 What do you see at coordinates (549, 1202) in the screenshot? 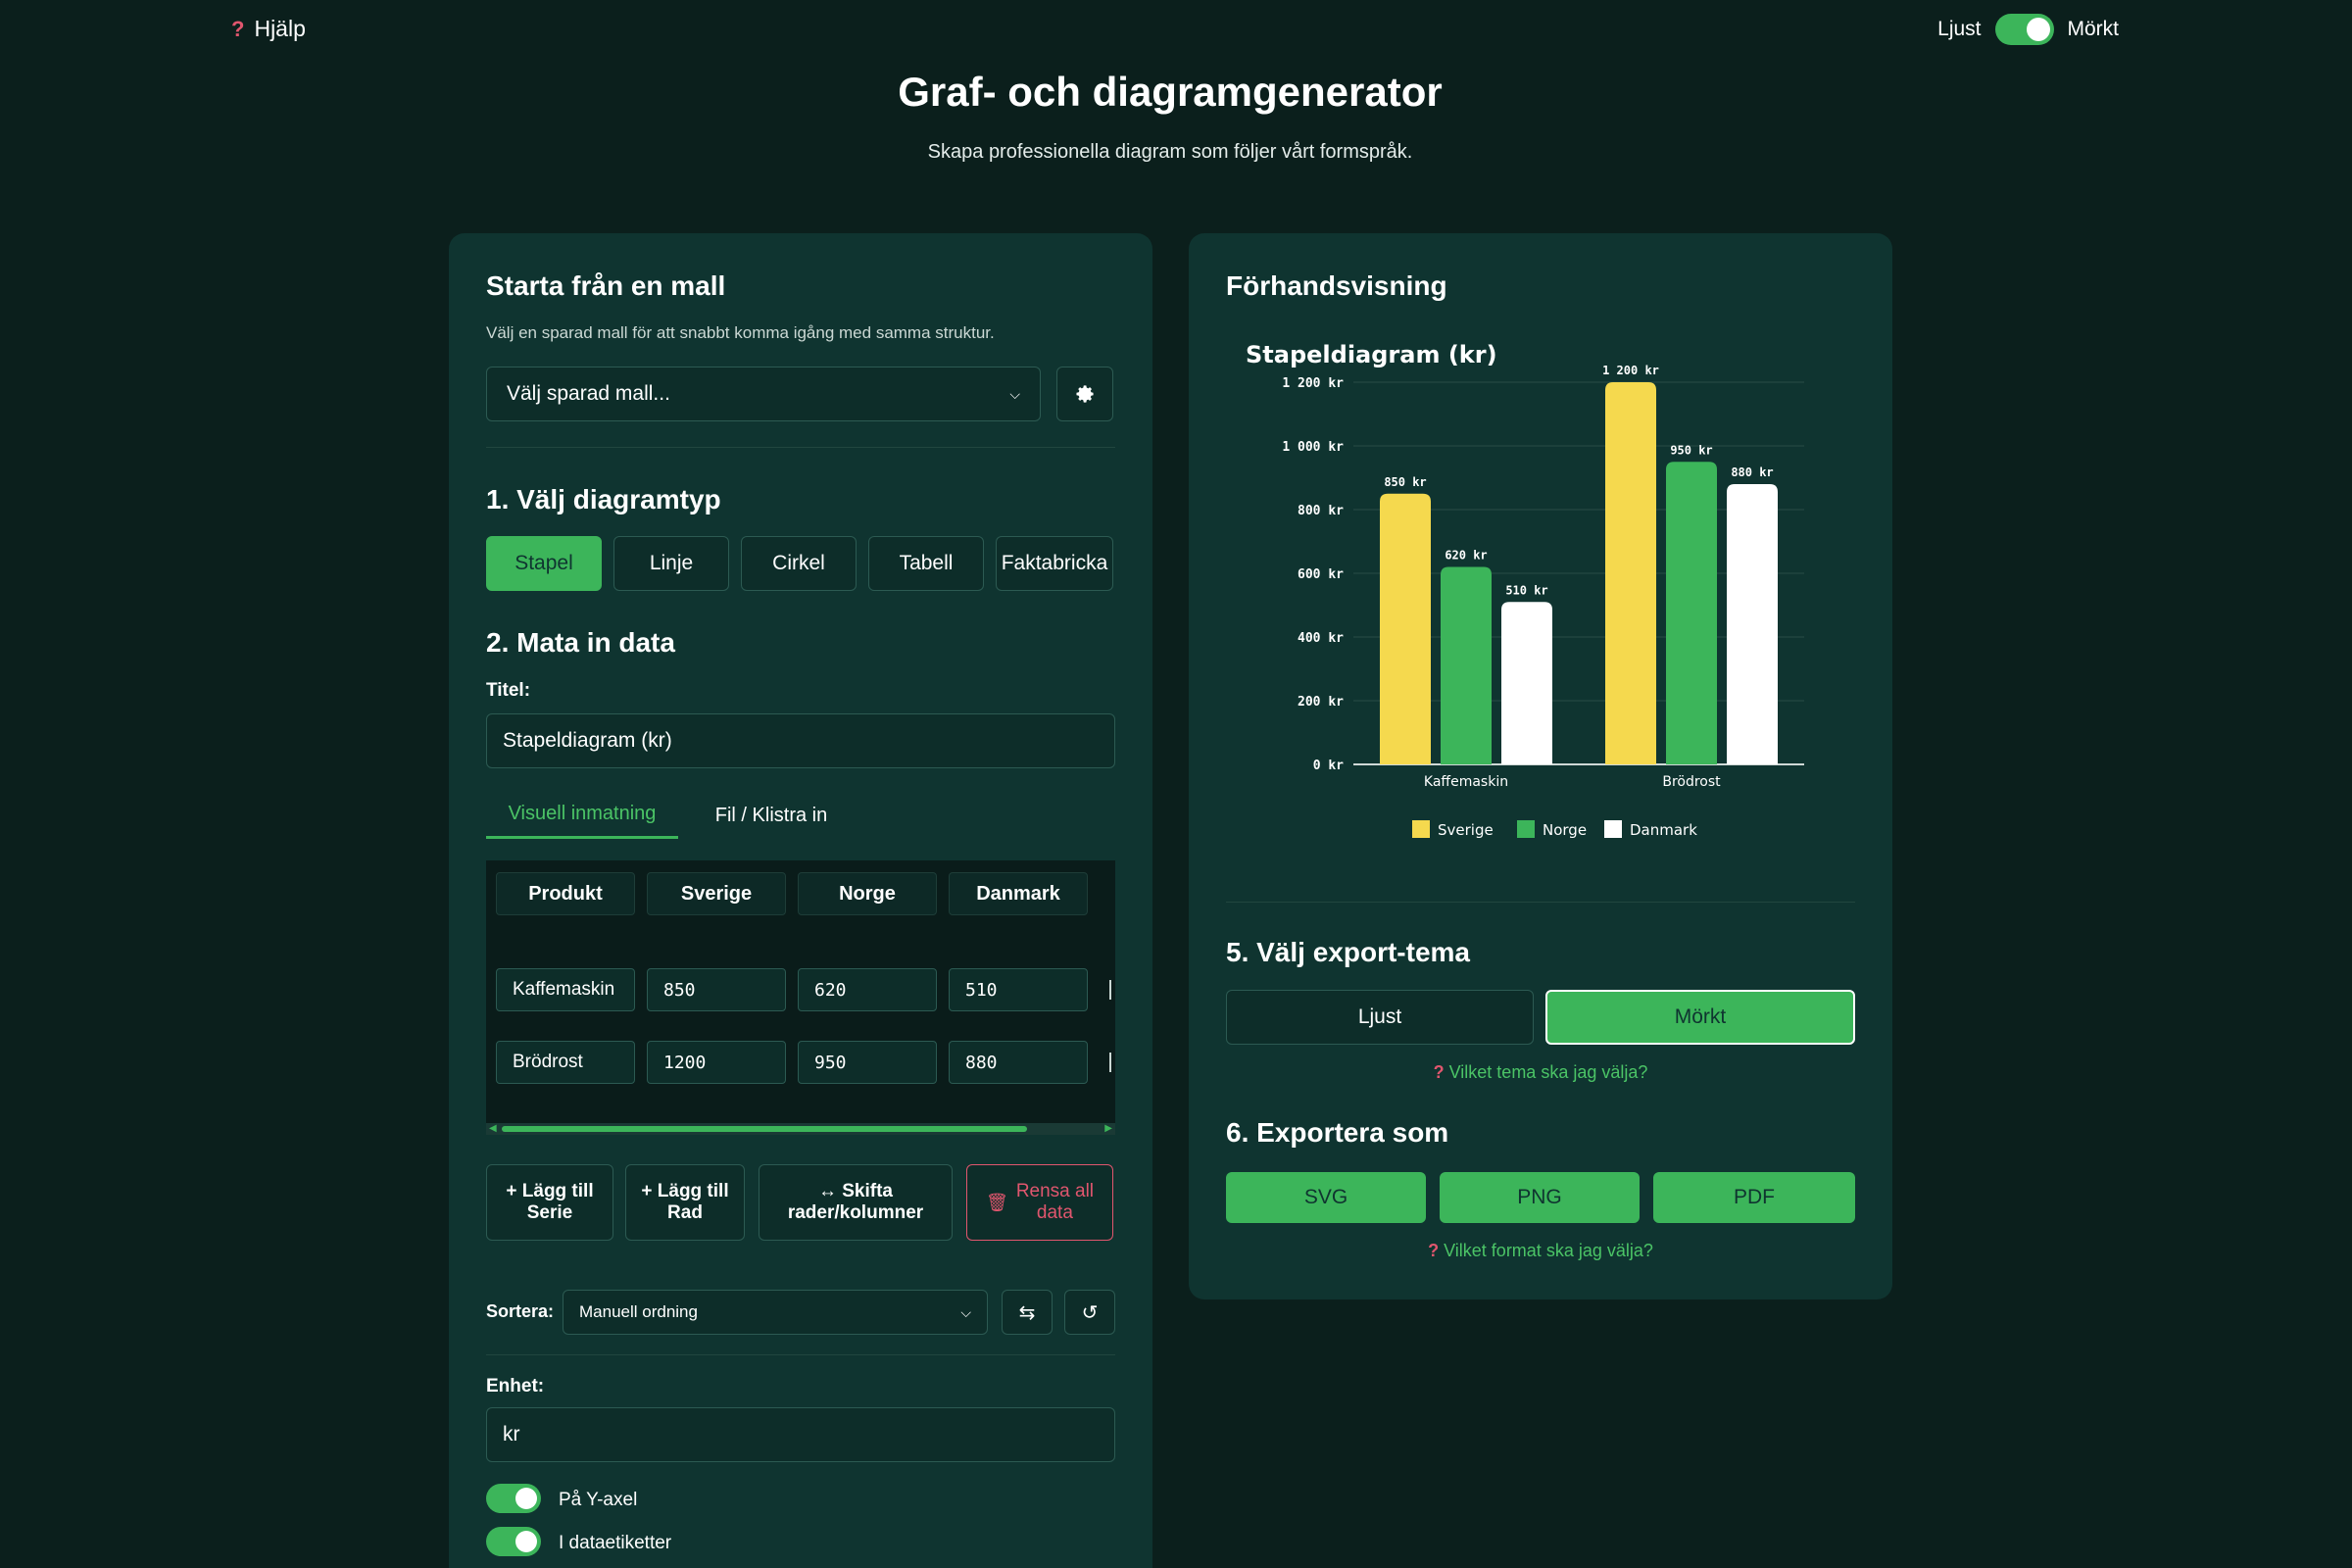
I see `add-series-button: + Lägg till Serie` at bounding box center [549, 1202].